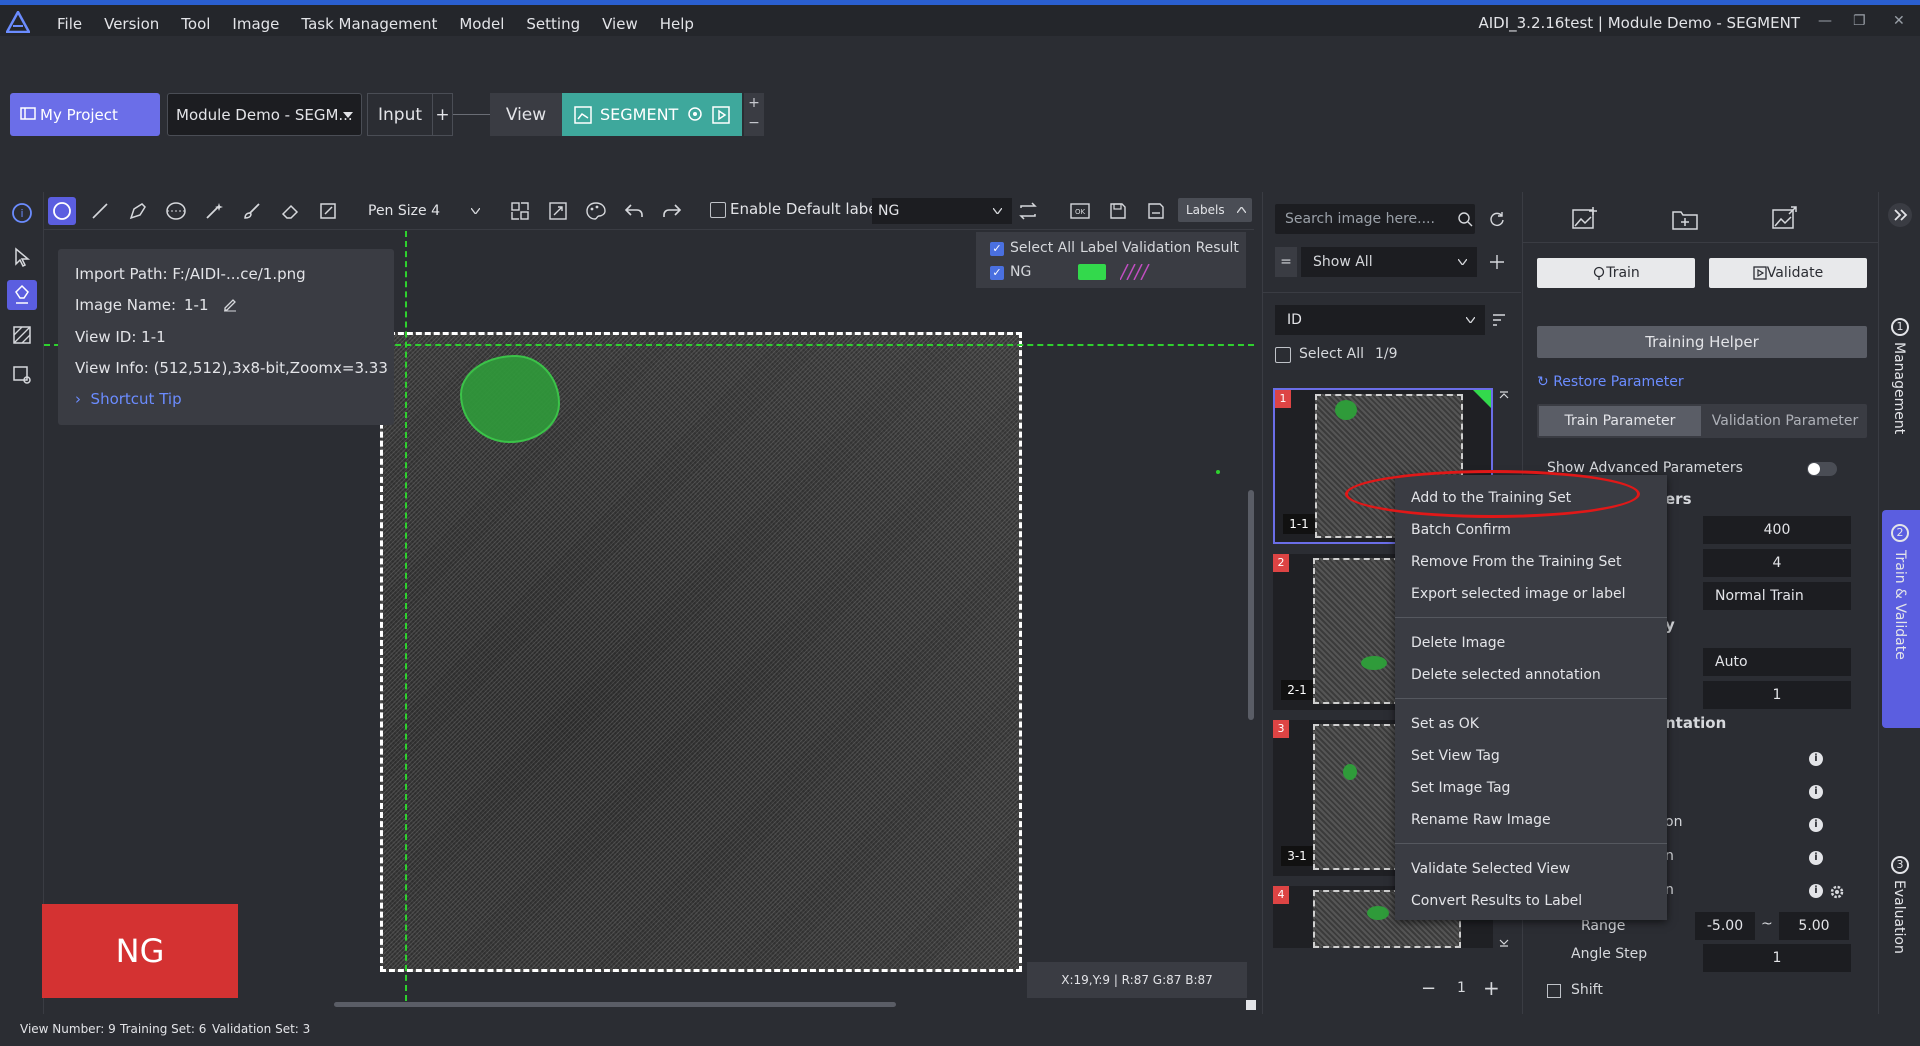 Image resolution: width=1920 pixels, height=1046 pixels. Describe the element at coordinates (1499, 320) in the screenshot. I see `sort-order-icon` at that location.